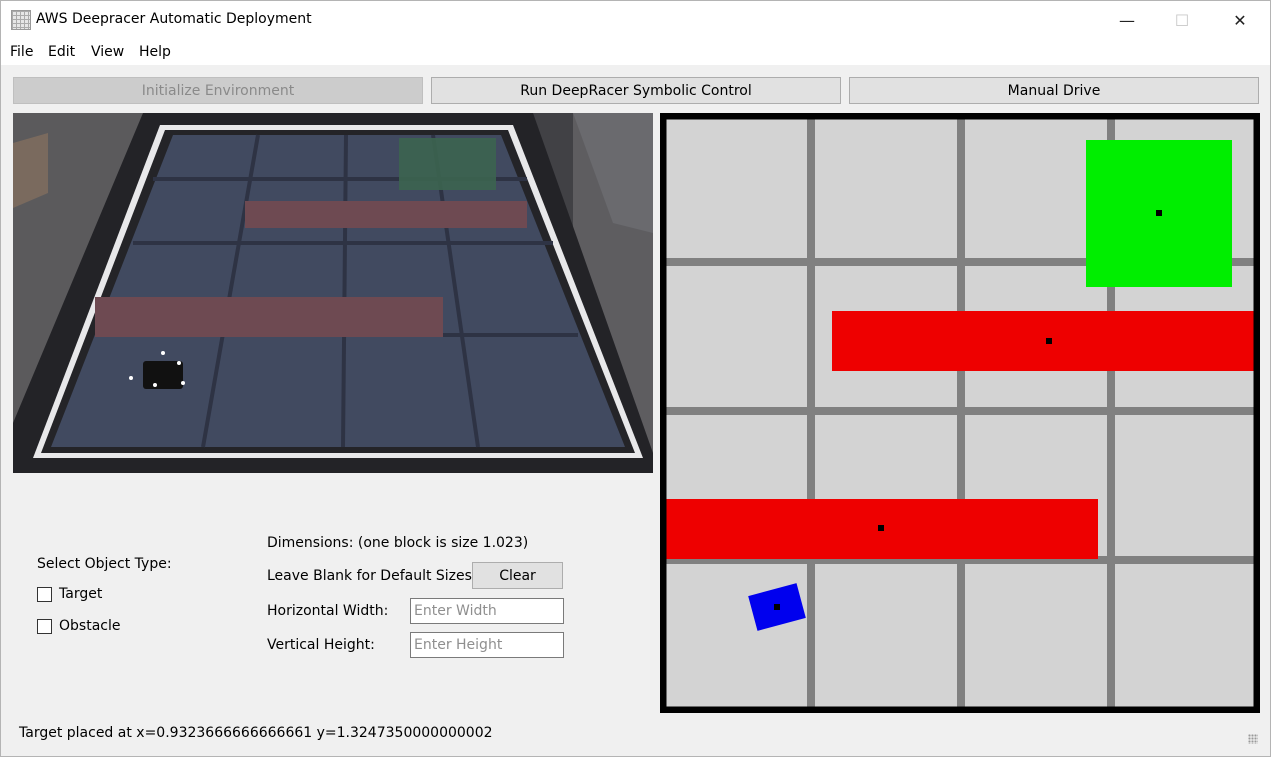 The image size is (1271, 757). I want to click on close-icon: ✕, so click(1240, 20).